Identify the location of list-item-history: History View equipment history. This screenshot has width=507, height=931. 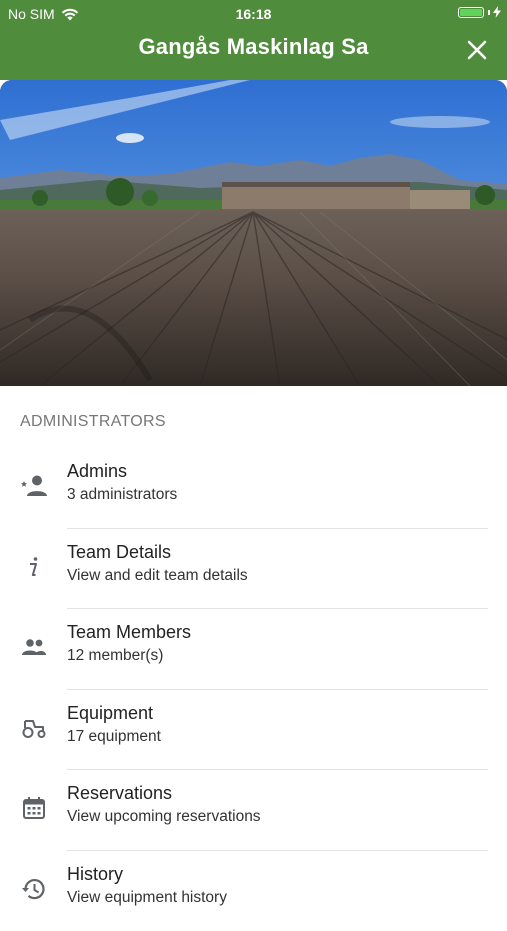
(253, 891).